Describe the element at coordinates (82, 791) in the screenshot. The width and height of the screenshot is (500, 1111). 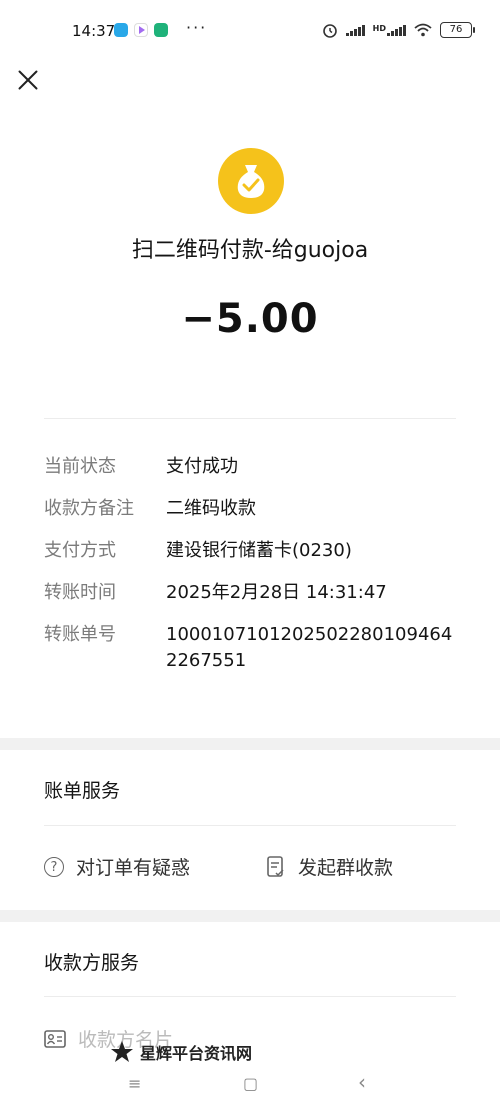
I see `bill-service-title: 账单服务` at that location.